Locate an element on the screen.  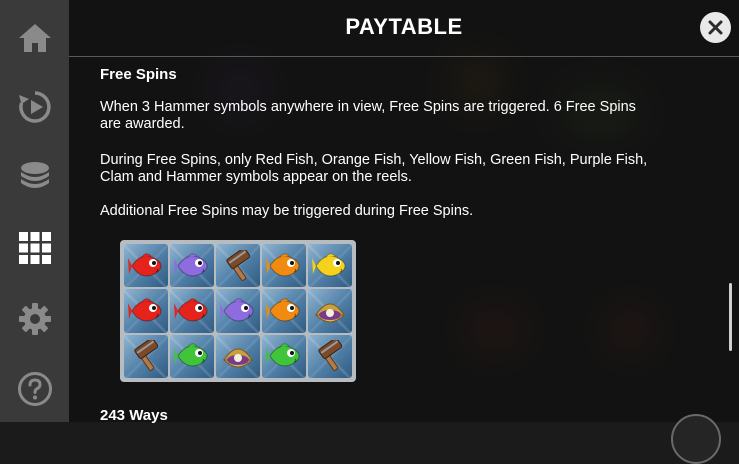
gear-icon is located at coordinates (34, 319).